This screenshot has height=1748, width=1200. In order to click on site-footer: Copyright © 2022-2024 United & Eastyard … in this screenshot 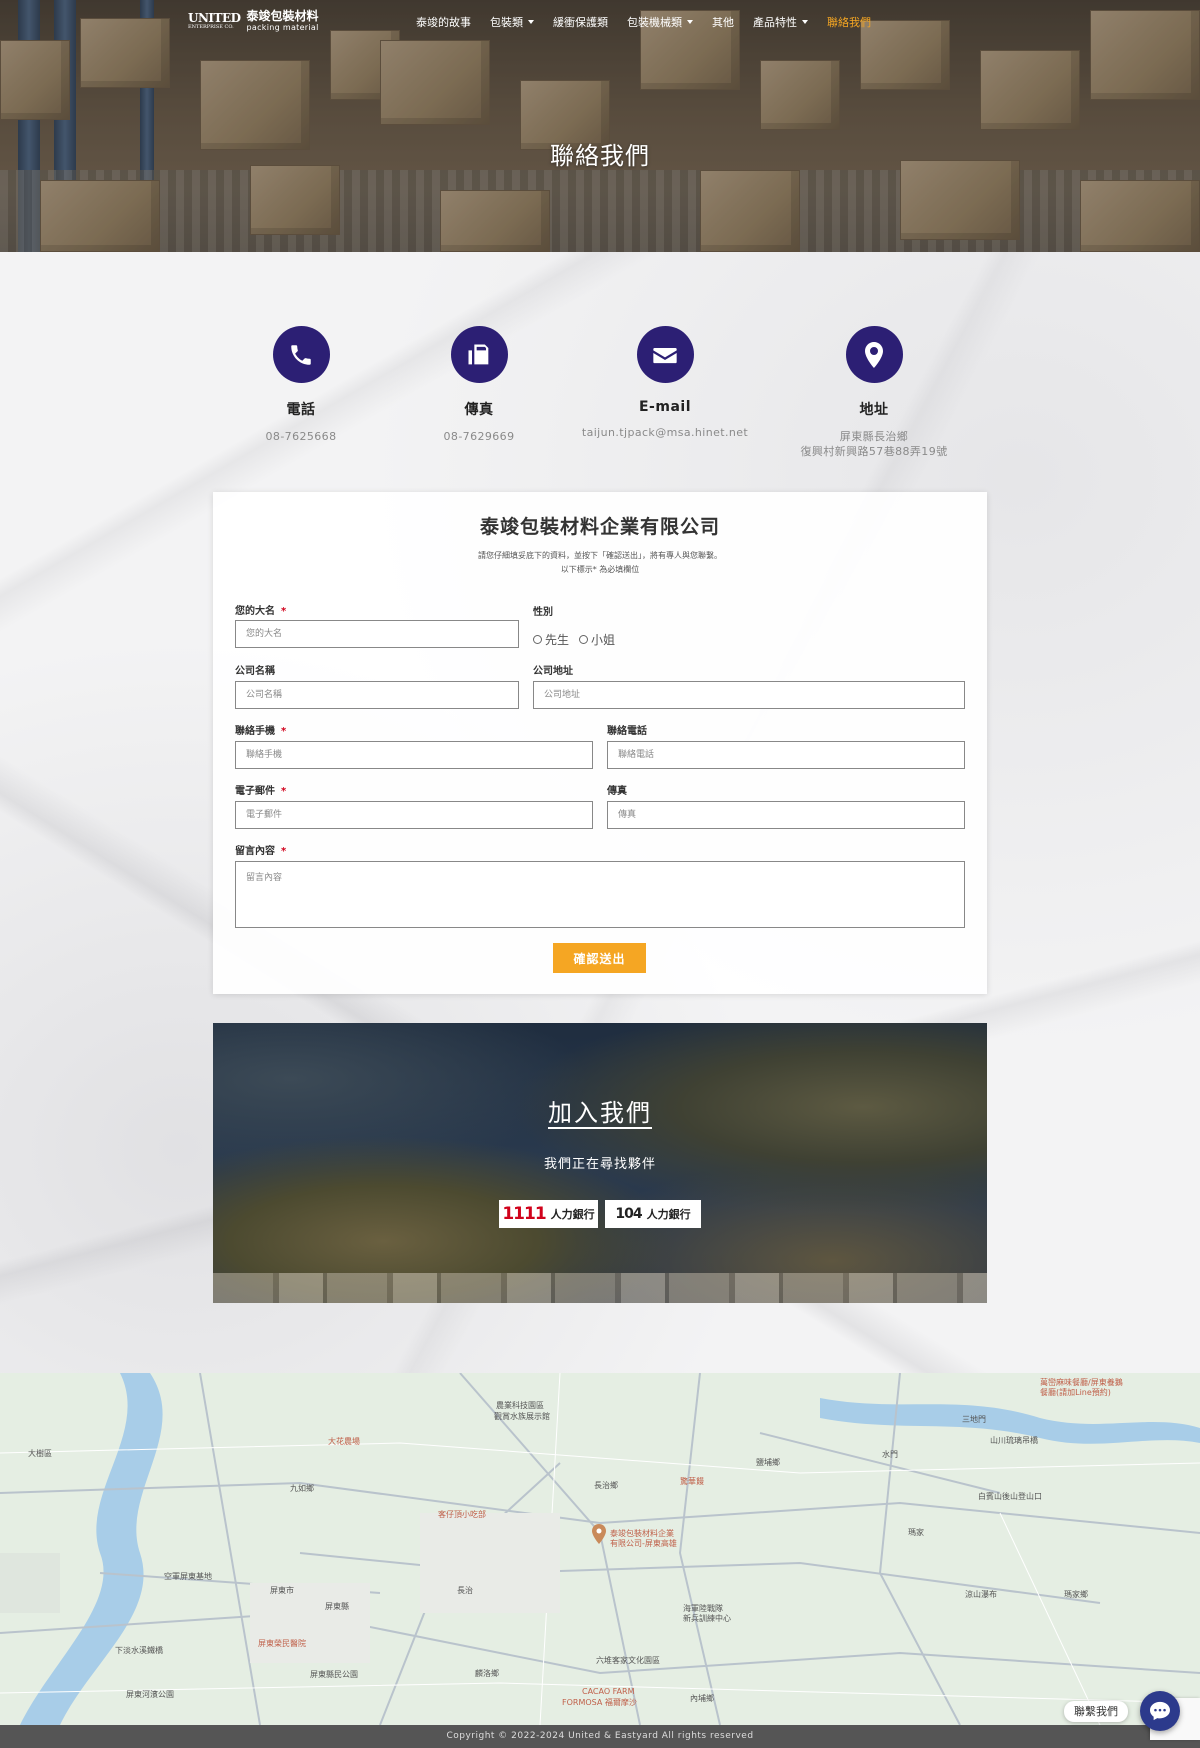, I will do `click(600, 1736)`.